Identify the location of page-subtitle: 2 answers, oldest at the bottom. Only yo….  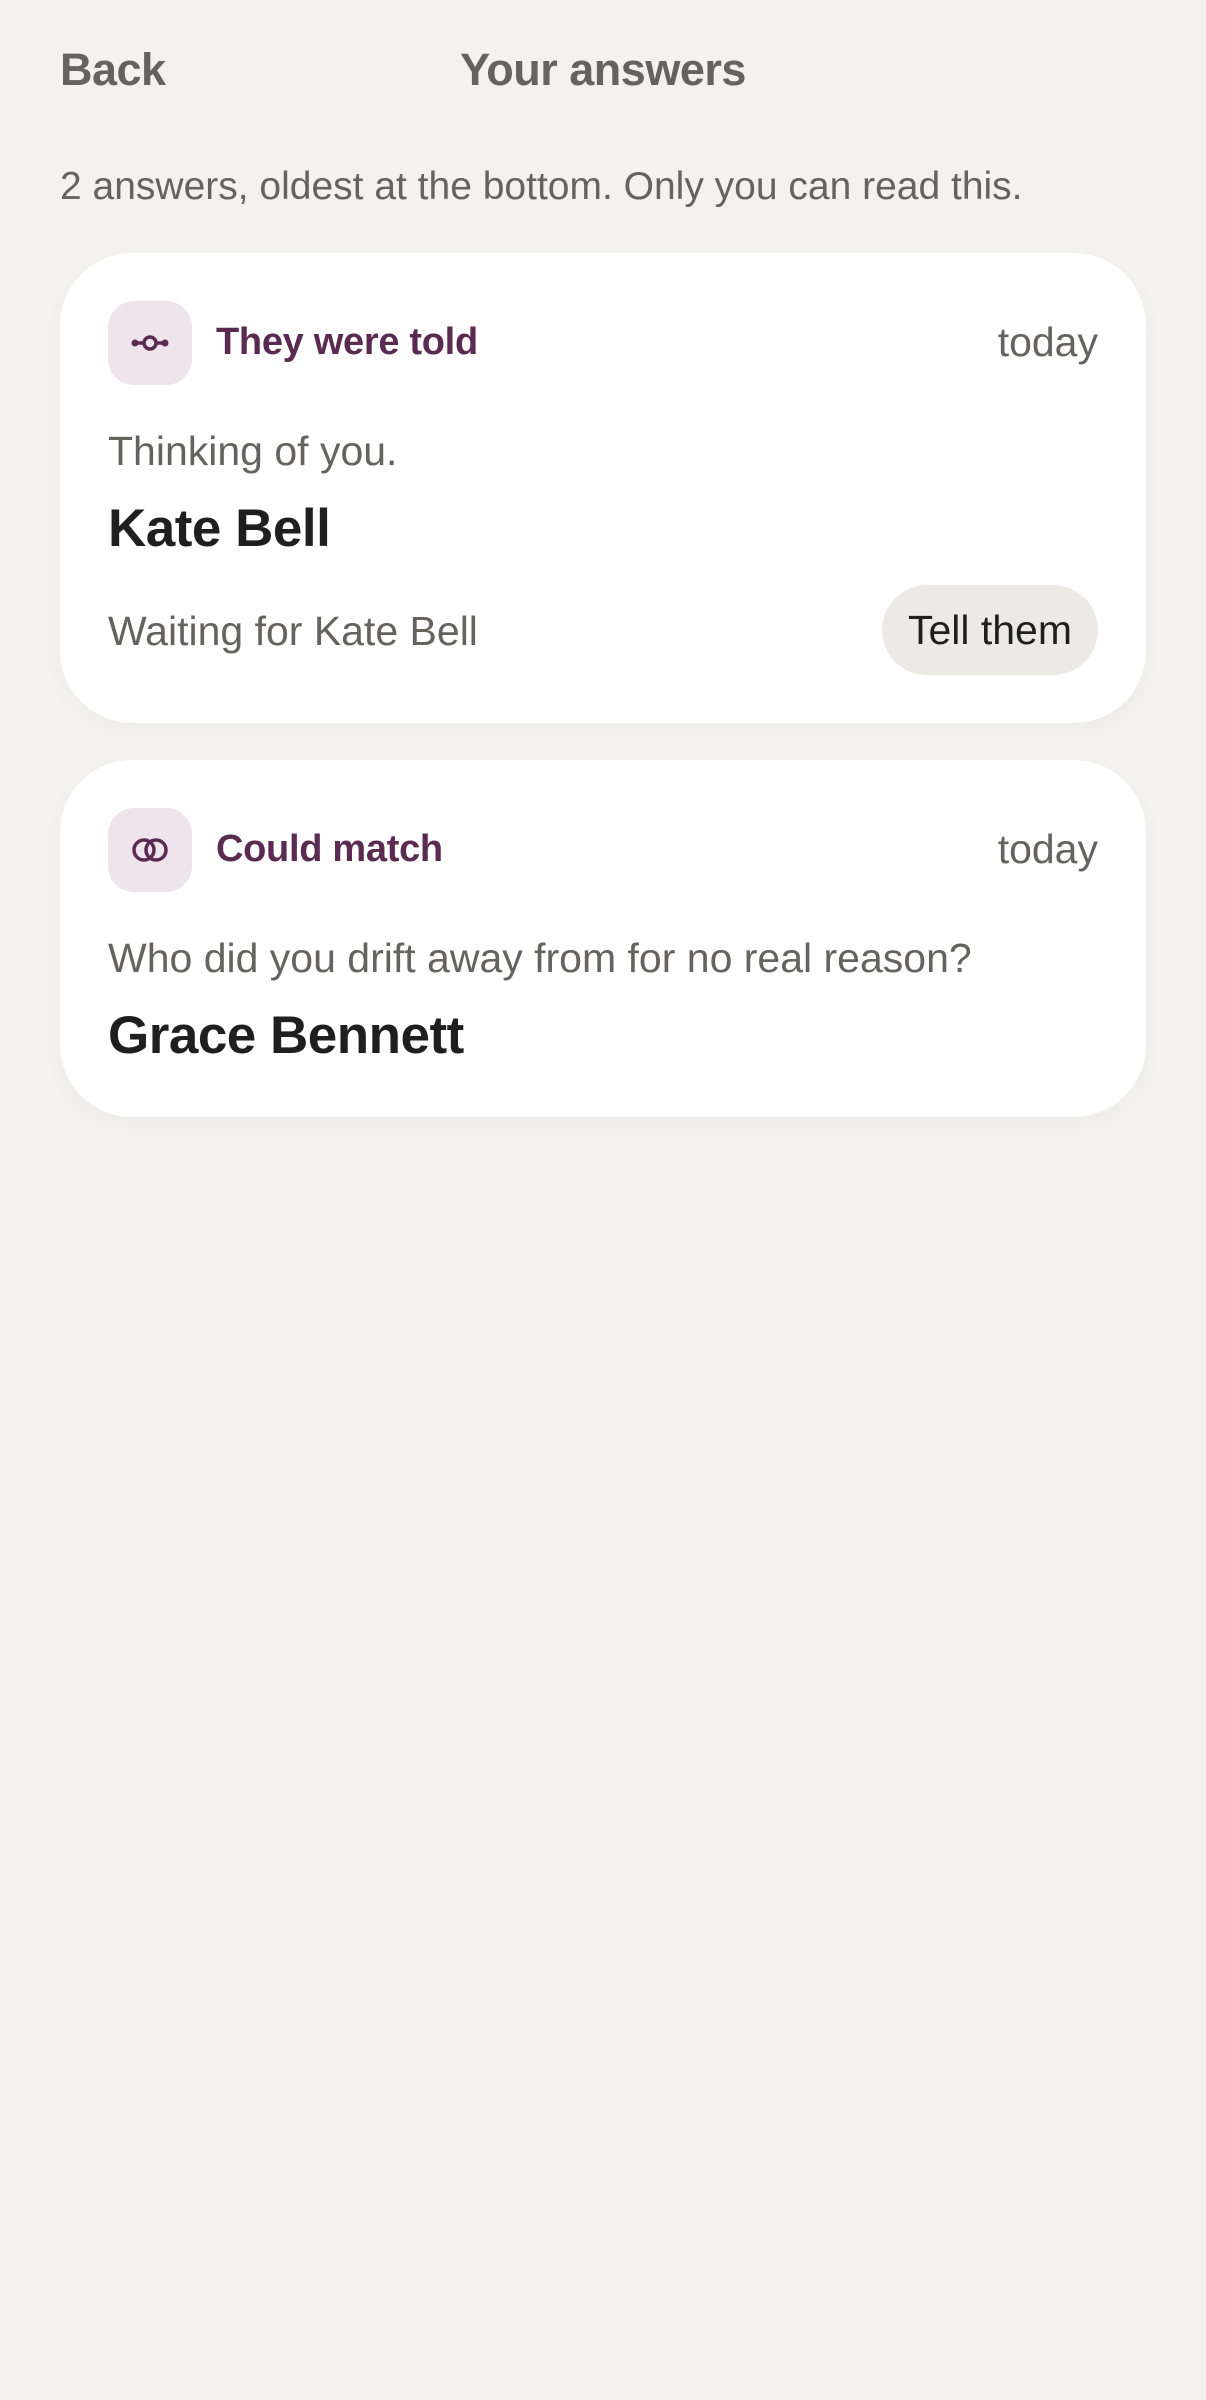
(541, 186).